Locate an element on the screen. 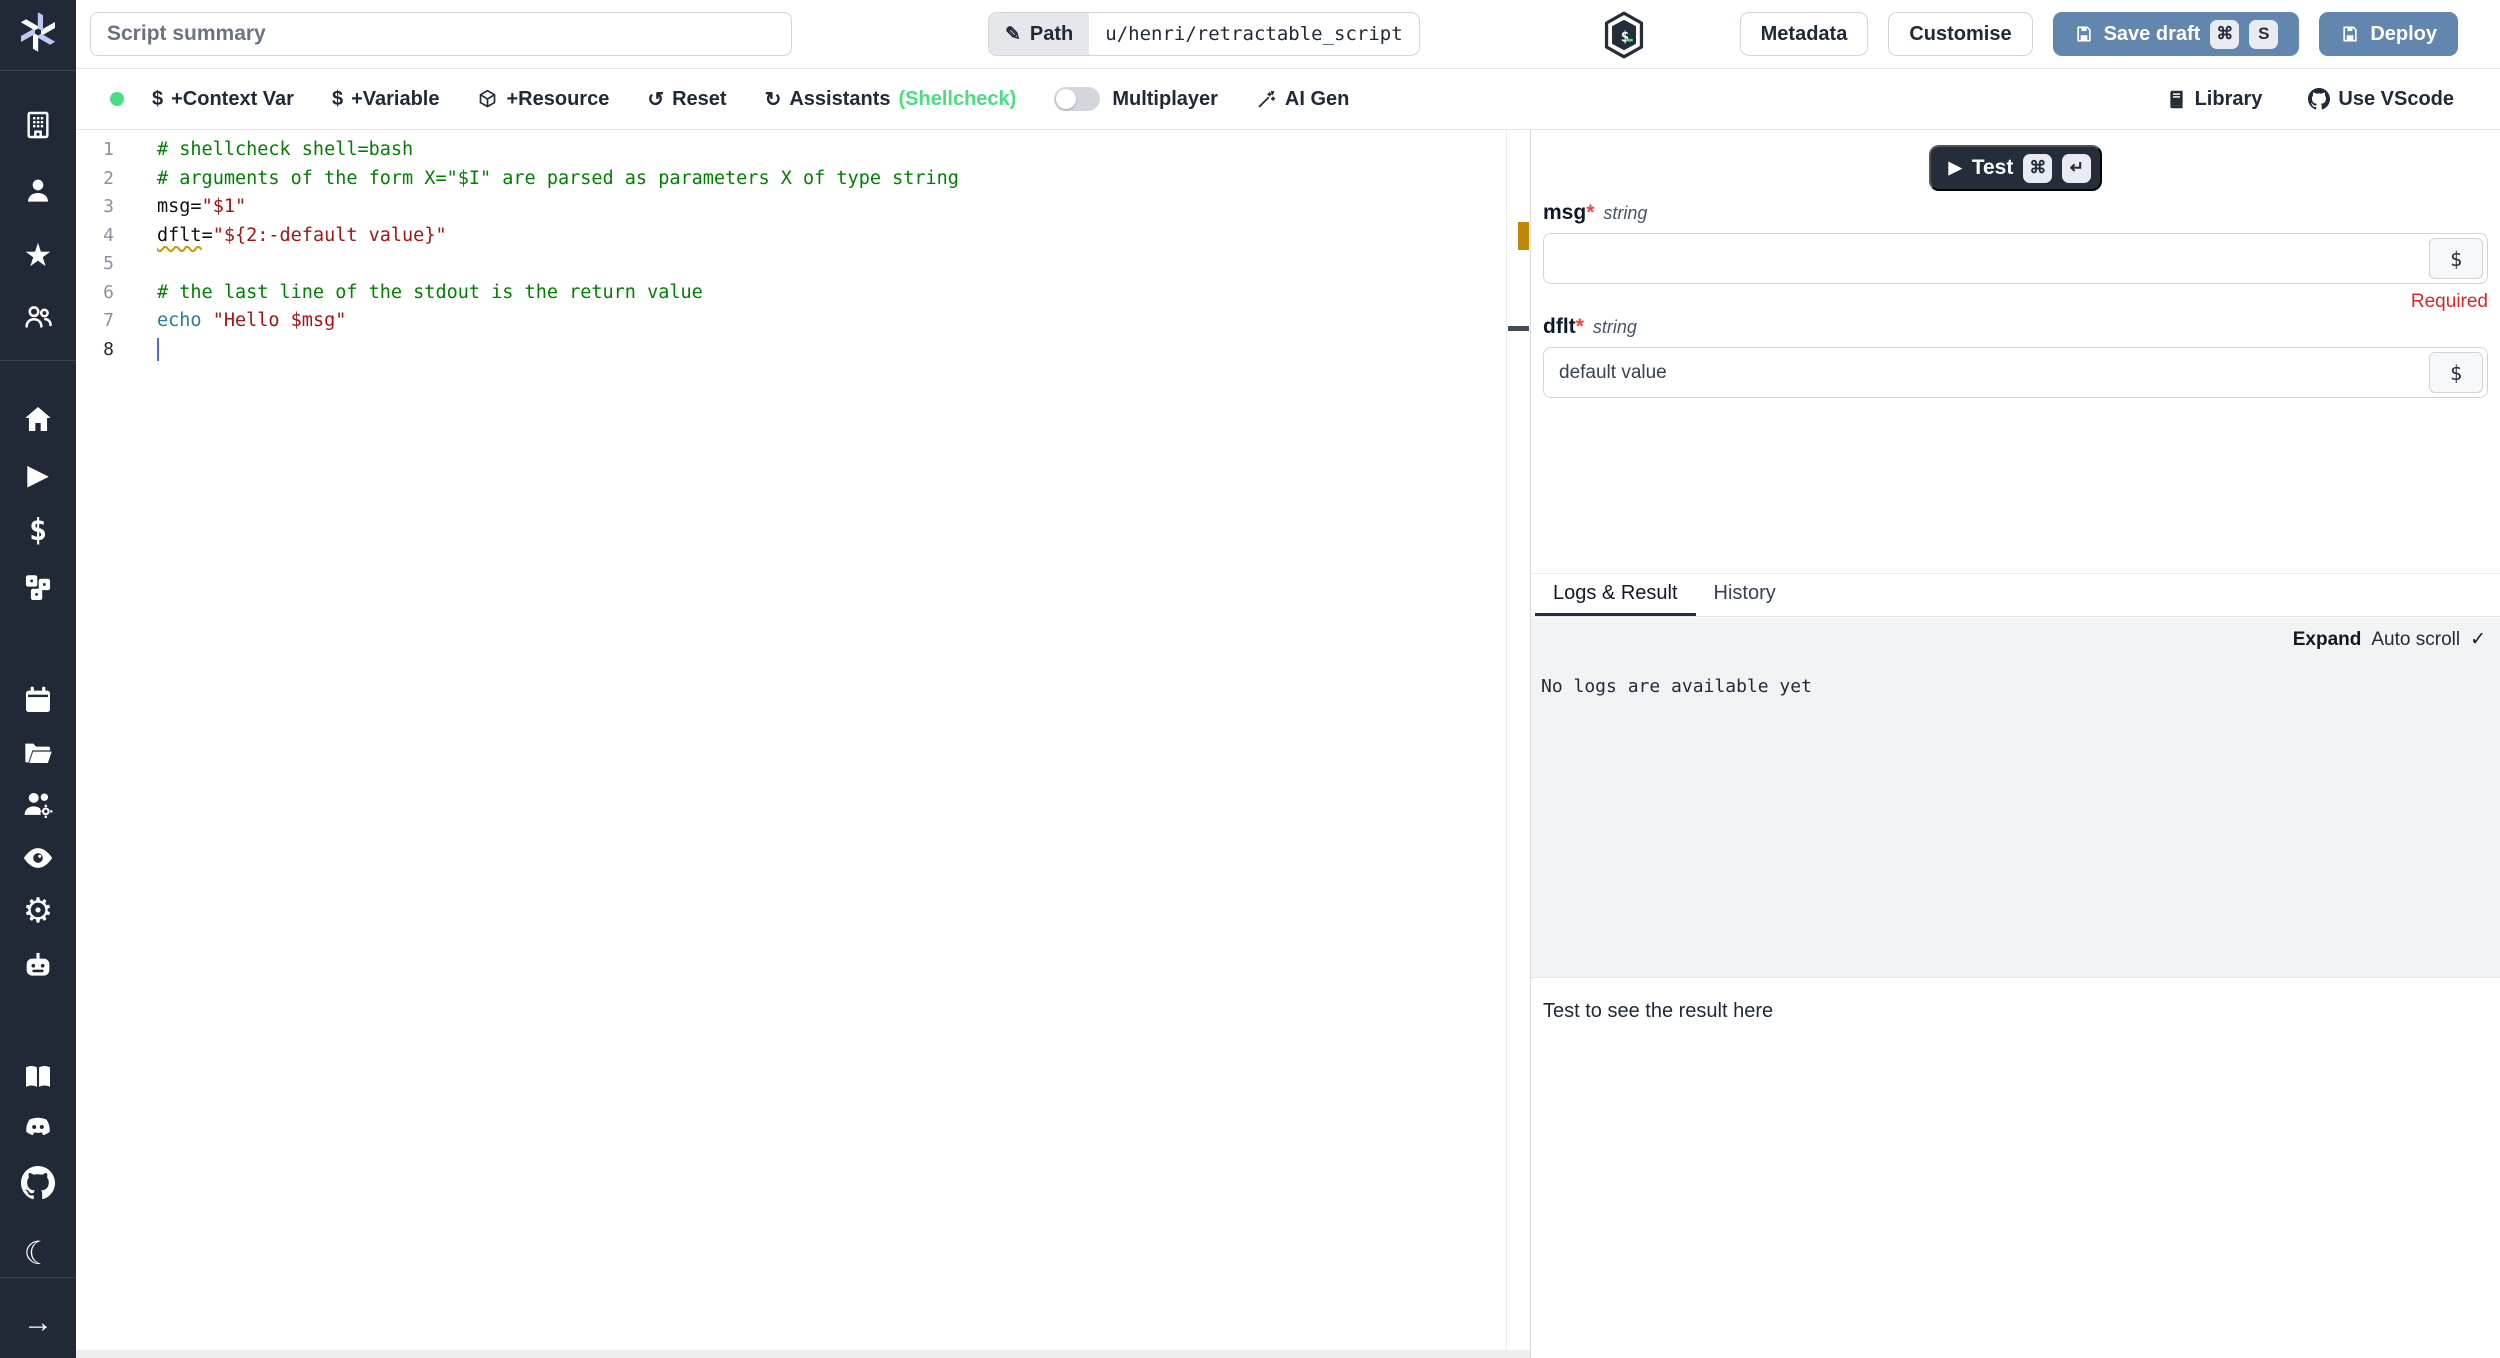 The height and width of the screenshot is (1358, 2500). status-dot is located at coordinates (117, 99).